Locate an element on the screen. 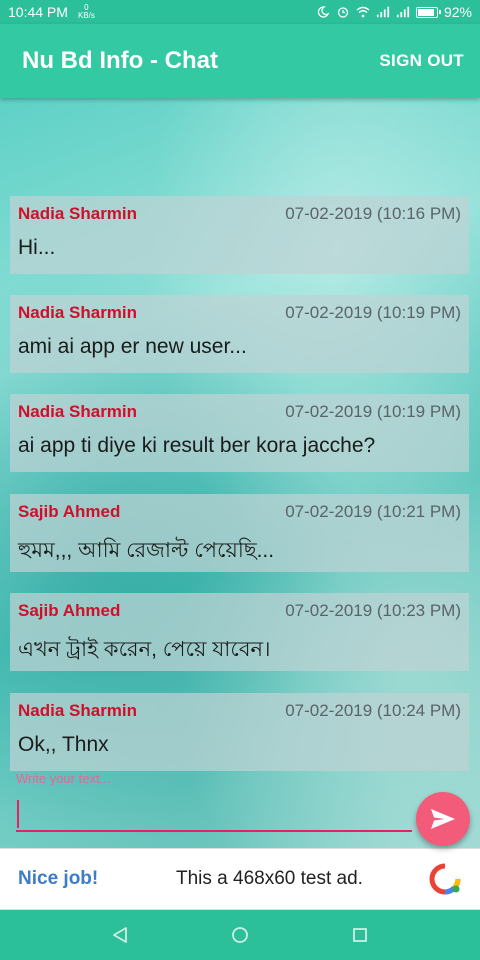 Image resolution: width=480 pixels, height=960 pixels. battery-icon is located at coordinates (428, 12).